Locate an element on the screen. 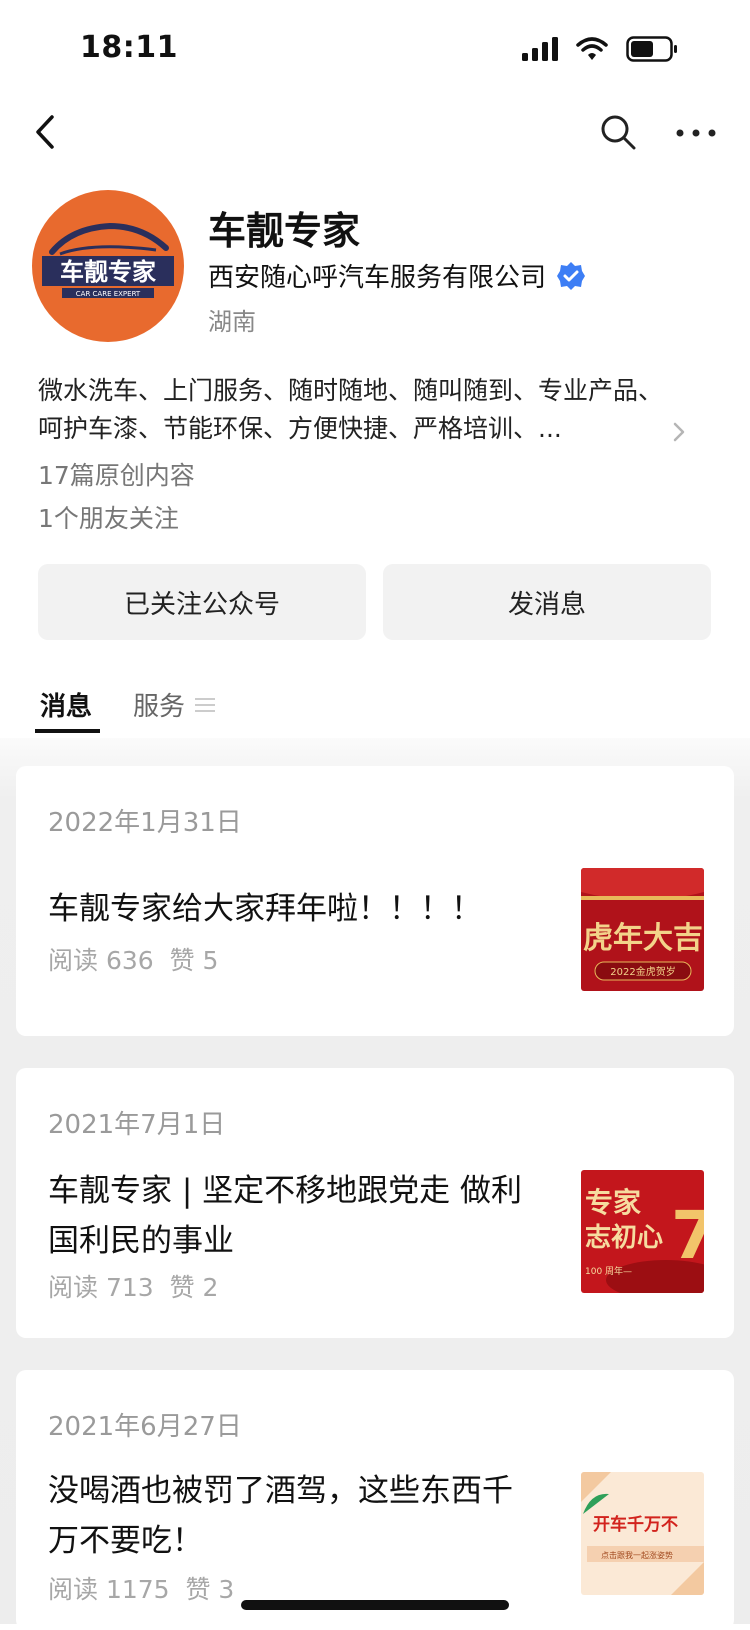  company-name: 西安随心呼汽车服务有限公司 is located at coordinates (377, 278).